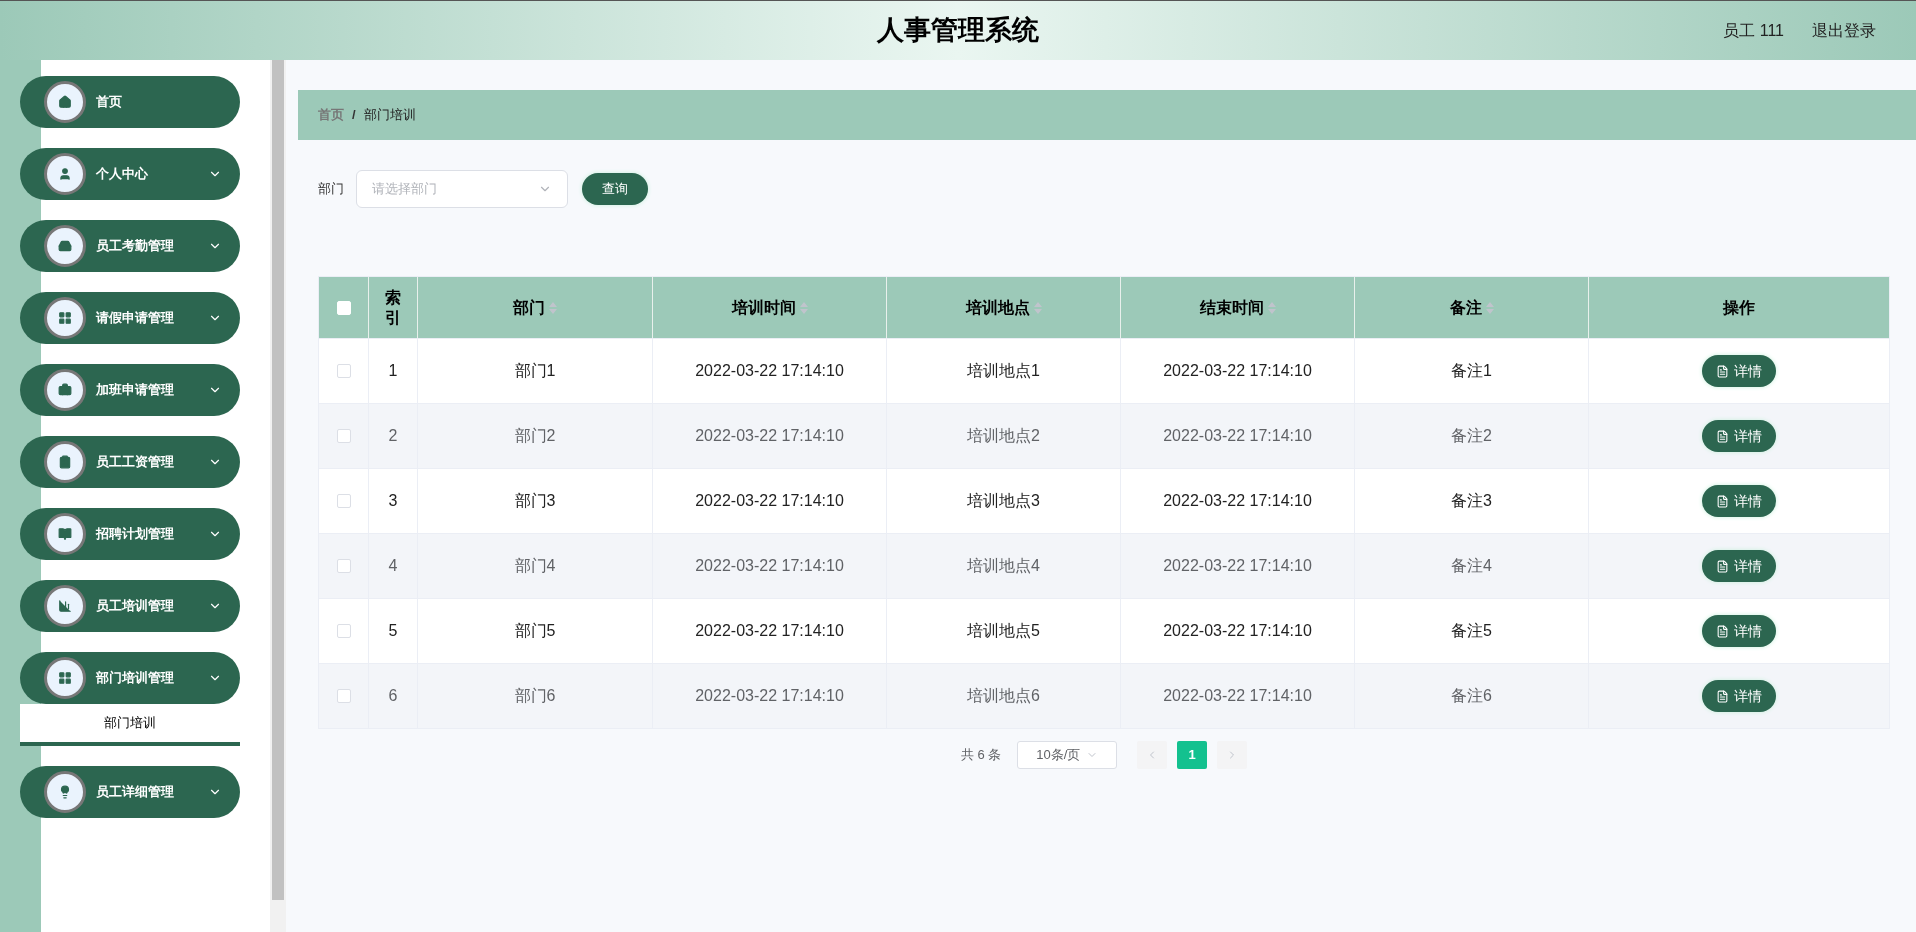 The width and height of the screenshot is (1916, 932). What do you see at coordinates (1471, 631) in the screenshot?
I see `table-cell-text: 备注5` at bounding box center [1471, 631].